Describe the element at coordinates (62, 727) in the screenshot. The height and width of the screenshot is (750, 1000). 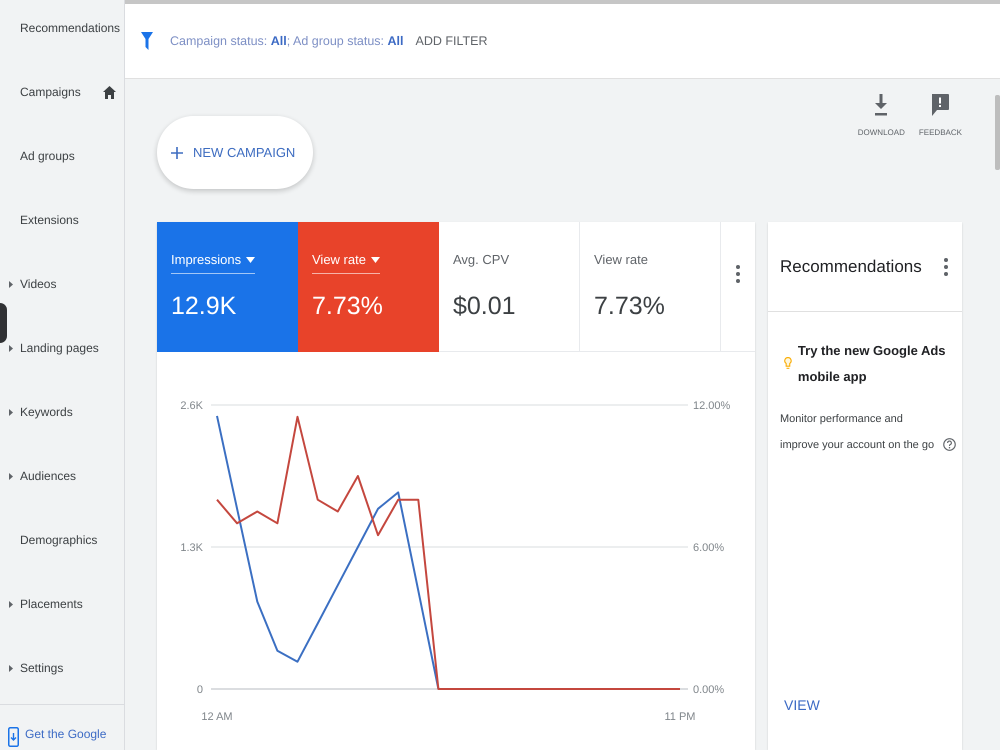
I see `promo-link: Get the Google` at that location.